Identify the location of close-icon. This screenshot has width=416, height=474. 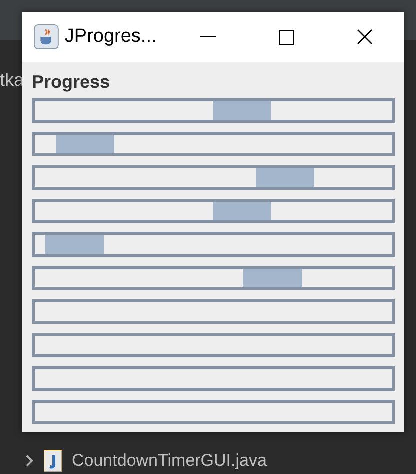
(364, 37).